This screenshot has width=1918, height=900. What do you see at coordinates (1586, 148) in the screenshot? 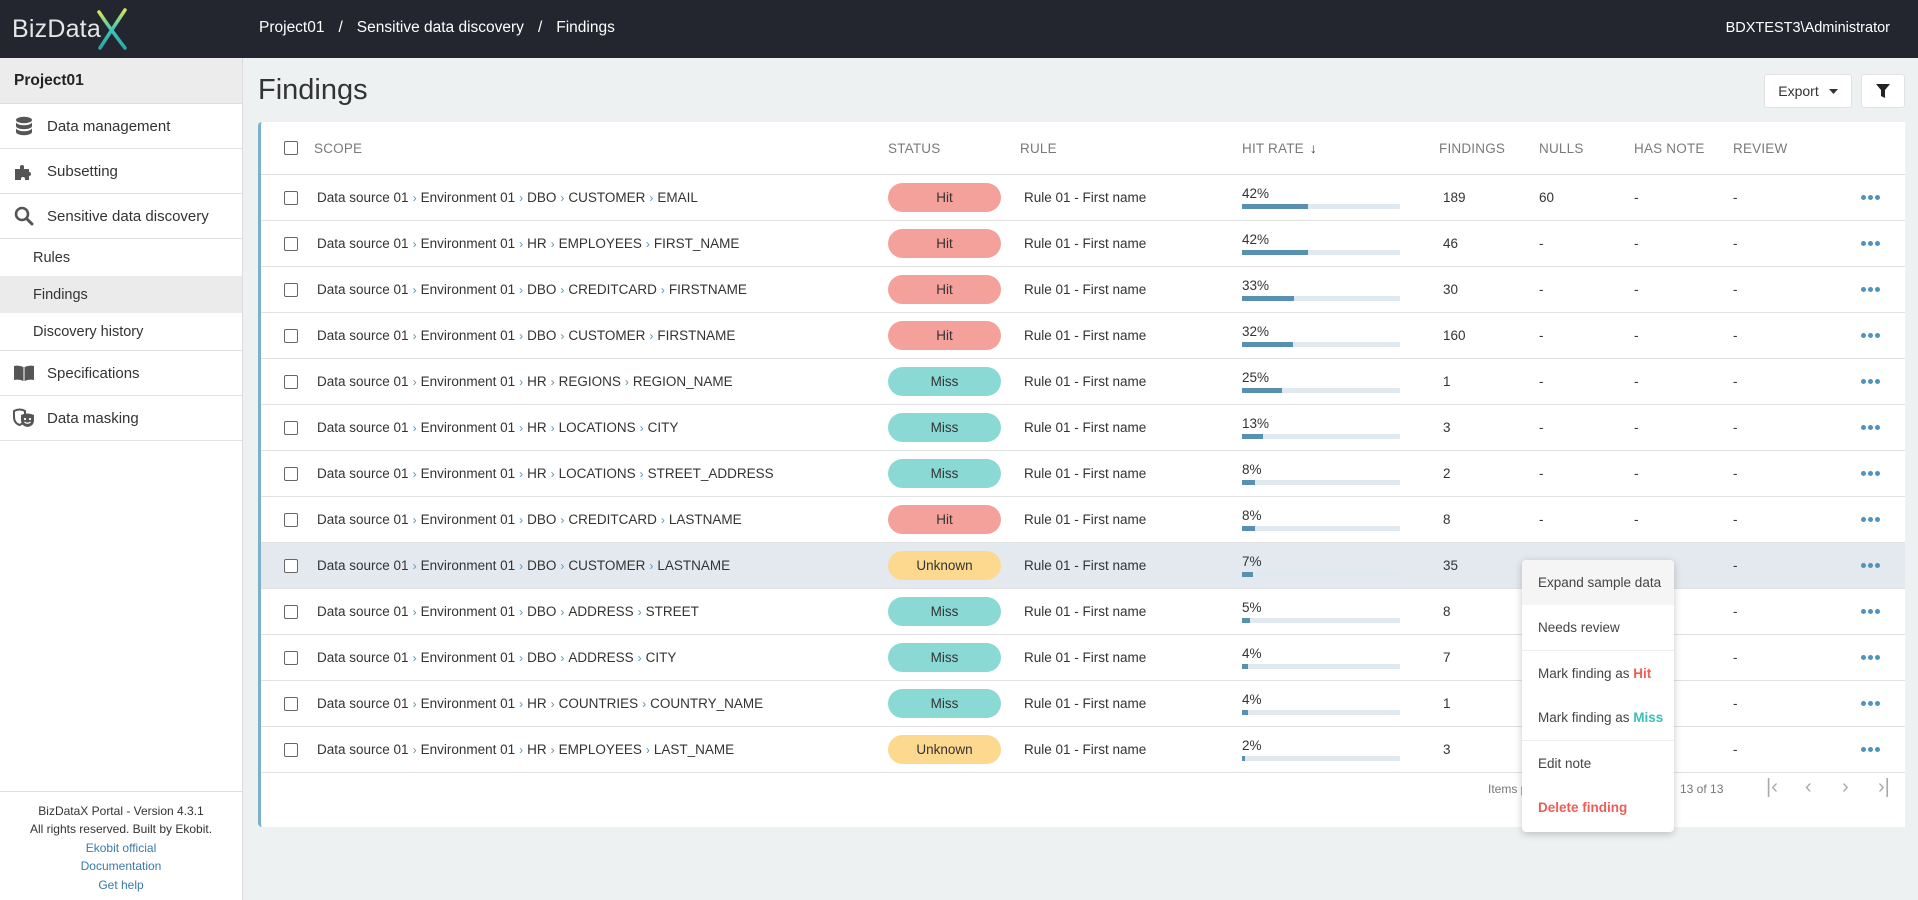
I see `column-header-nulls: NULLS` at bounding box center [1586, 148].